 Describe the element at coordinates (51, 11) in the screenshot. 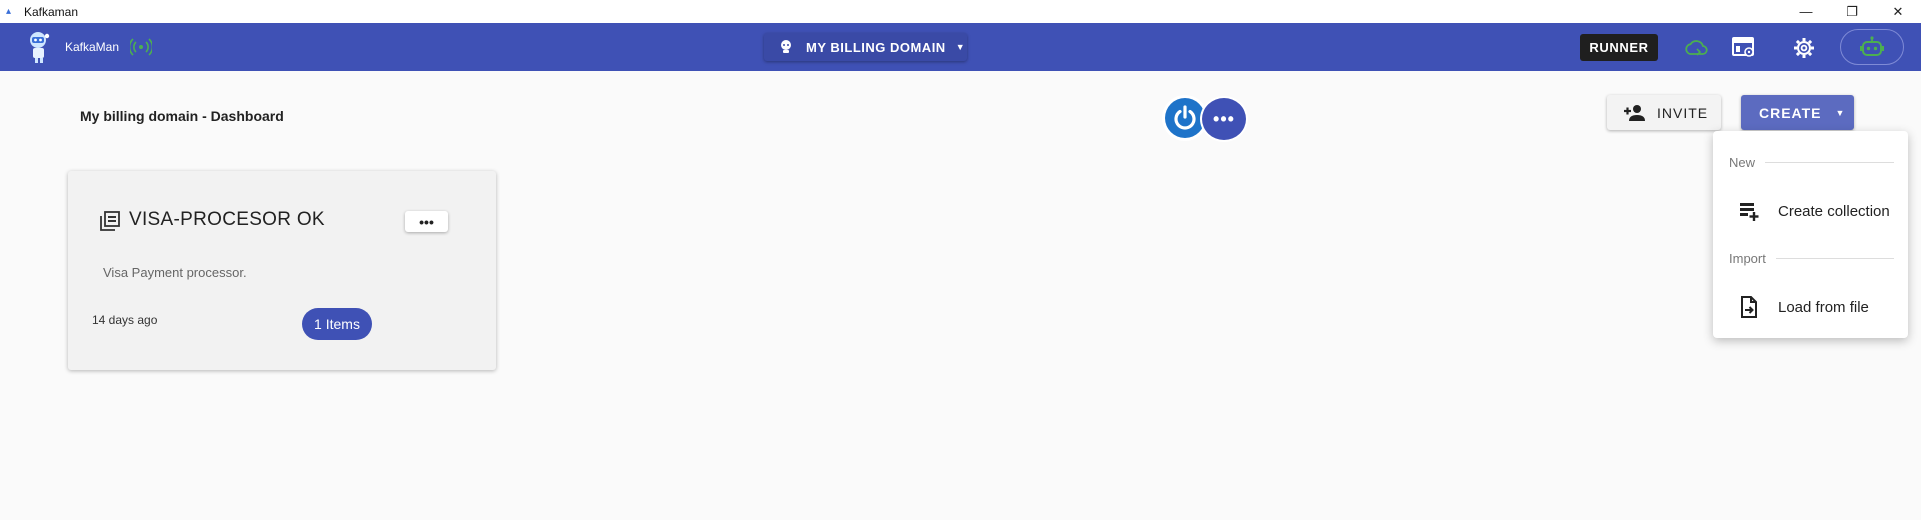

I see `window-title: Kafkaman` at that location.